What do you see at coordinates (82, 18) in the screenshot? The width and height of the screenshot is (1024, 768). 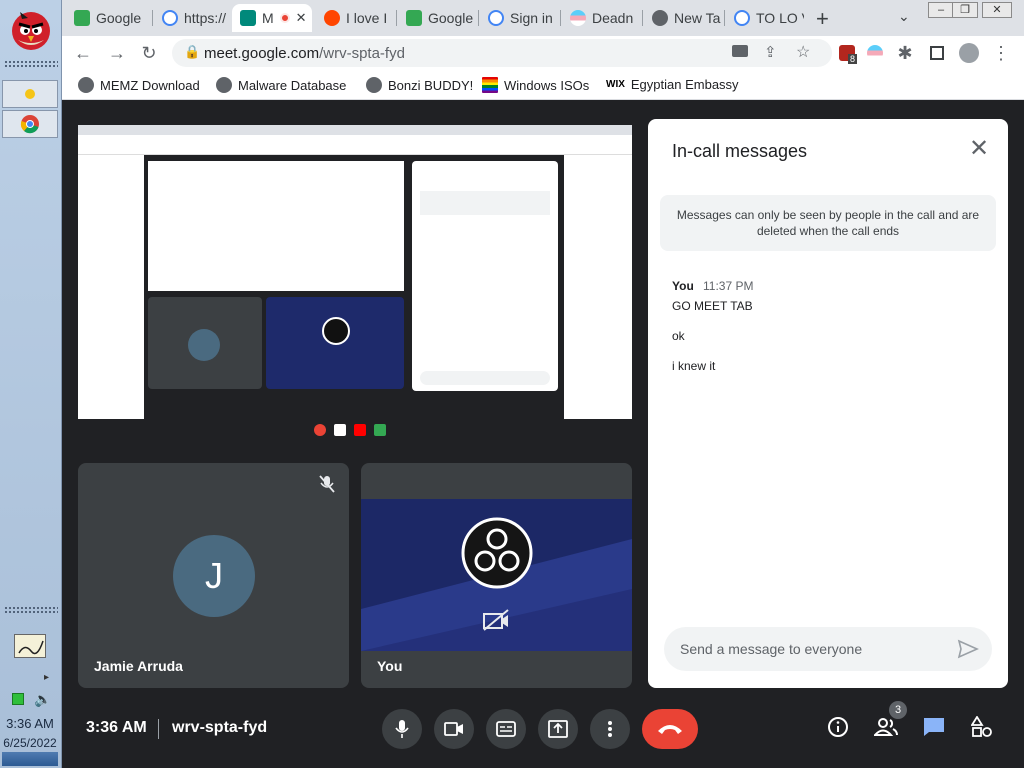 I see `google-classroom-icon` at bounding box center [82, 18].